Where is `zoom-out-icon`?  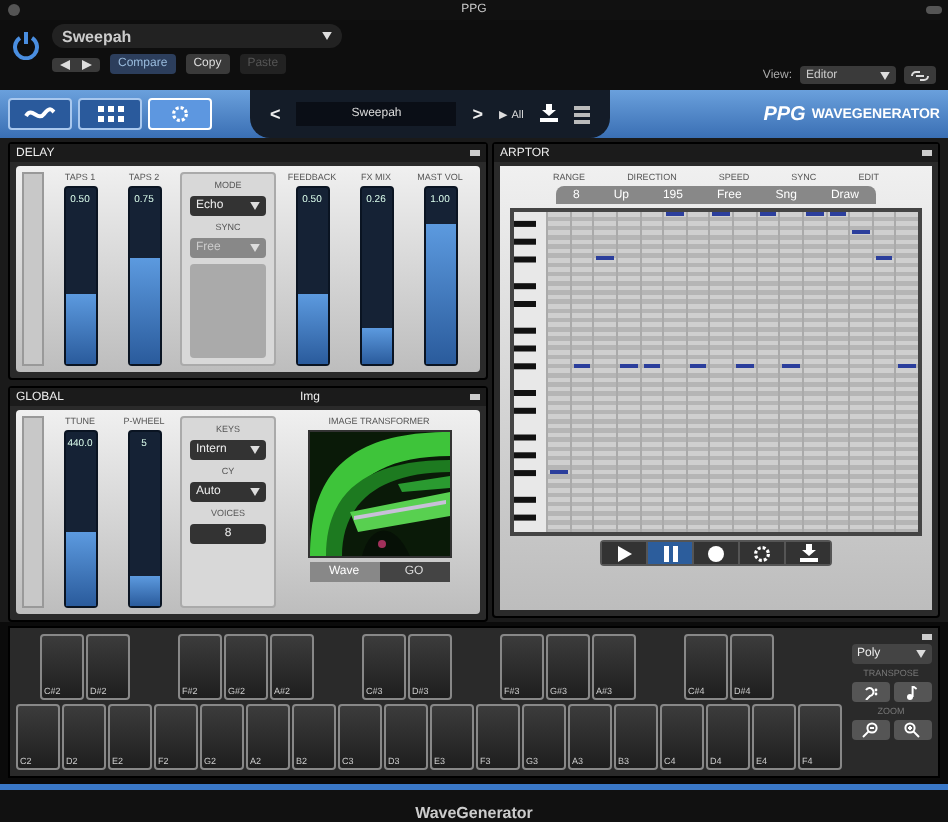 zoom-out-icon is located at coordinates (870, 730).